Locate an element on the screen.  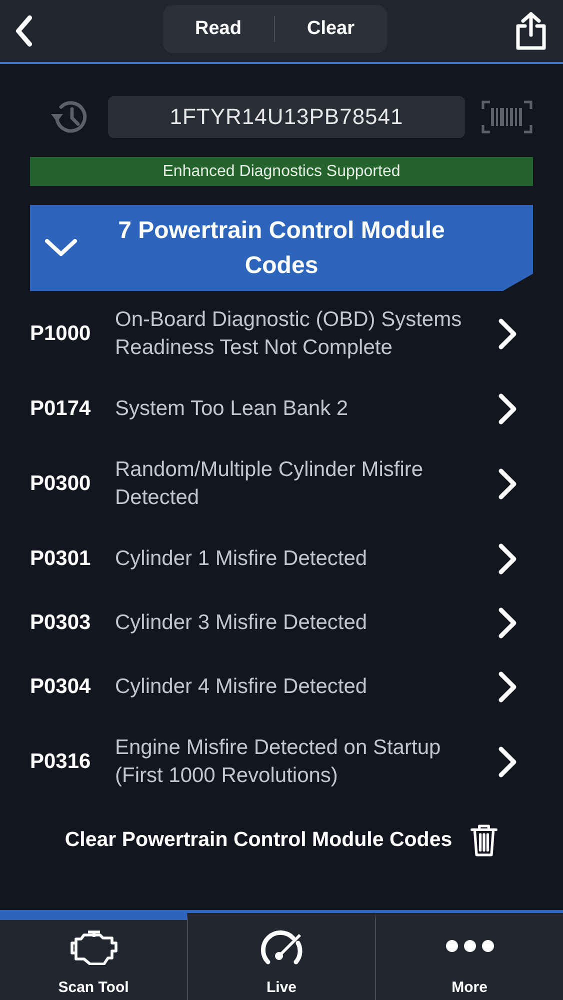
dtc-code: P0303 is located at coordinates (61, 623).